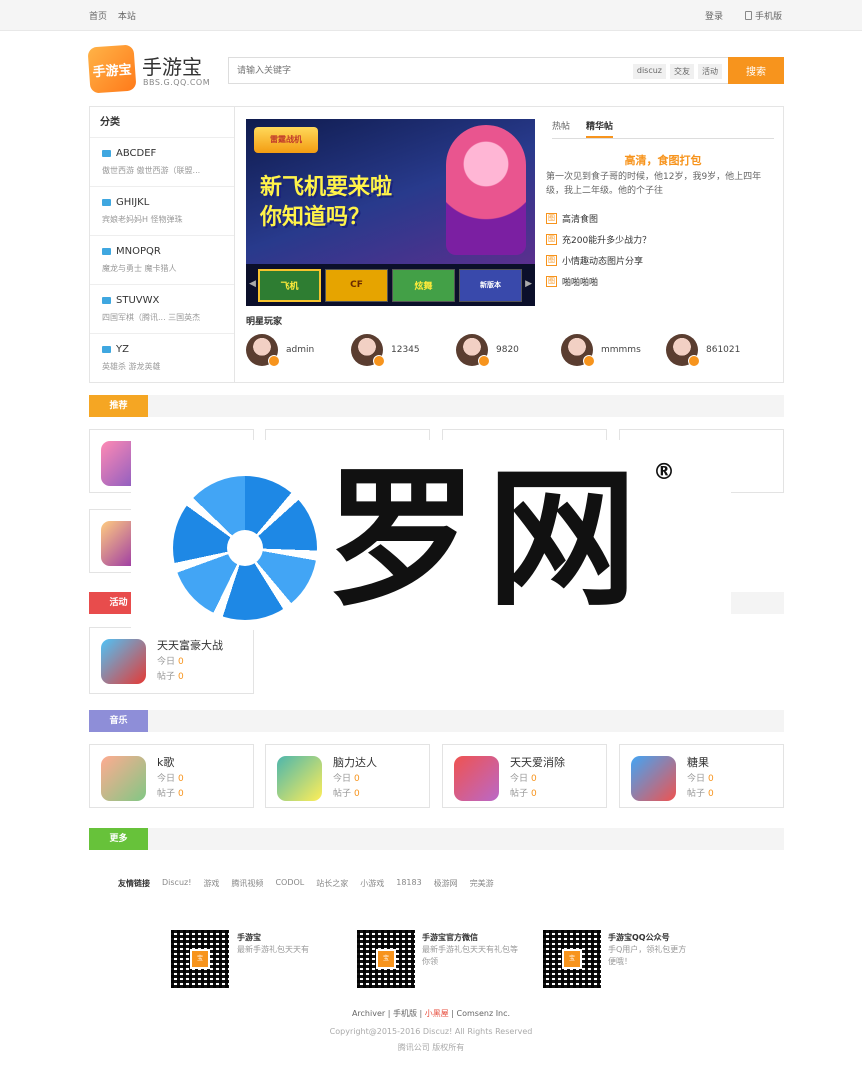  Describe the element at coordinates (131, 366) in the screenshot. I see `category-subs: 英雄杀 游龙英雄` at that location.